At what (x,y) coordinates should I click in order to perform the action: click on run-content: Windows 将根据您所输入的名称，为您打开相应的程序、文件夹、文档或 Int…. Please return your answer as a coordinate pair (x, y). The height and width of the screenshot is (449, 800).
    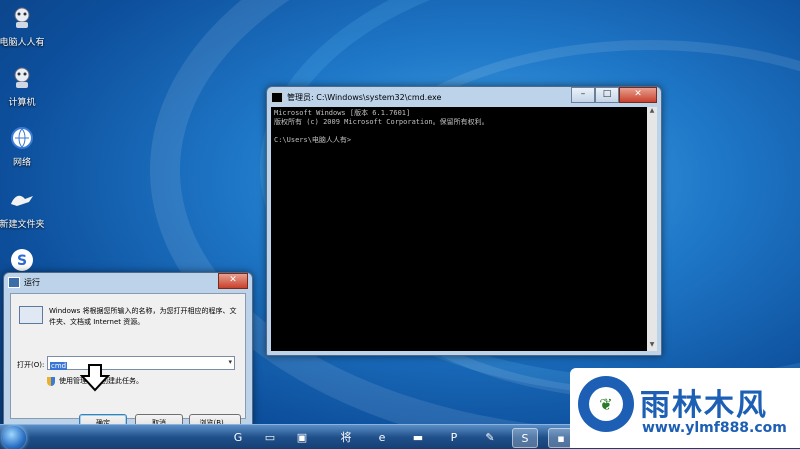
    Looking at the image, I should click on (128, 362).